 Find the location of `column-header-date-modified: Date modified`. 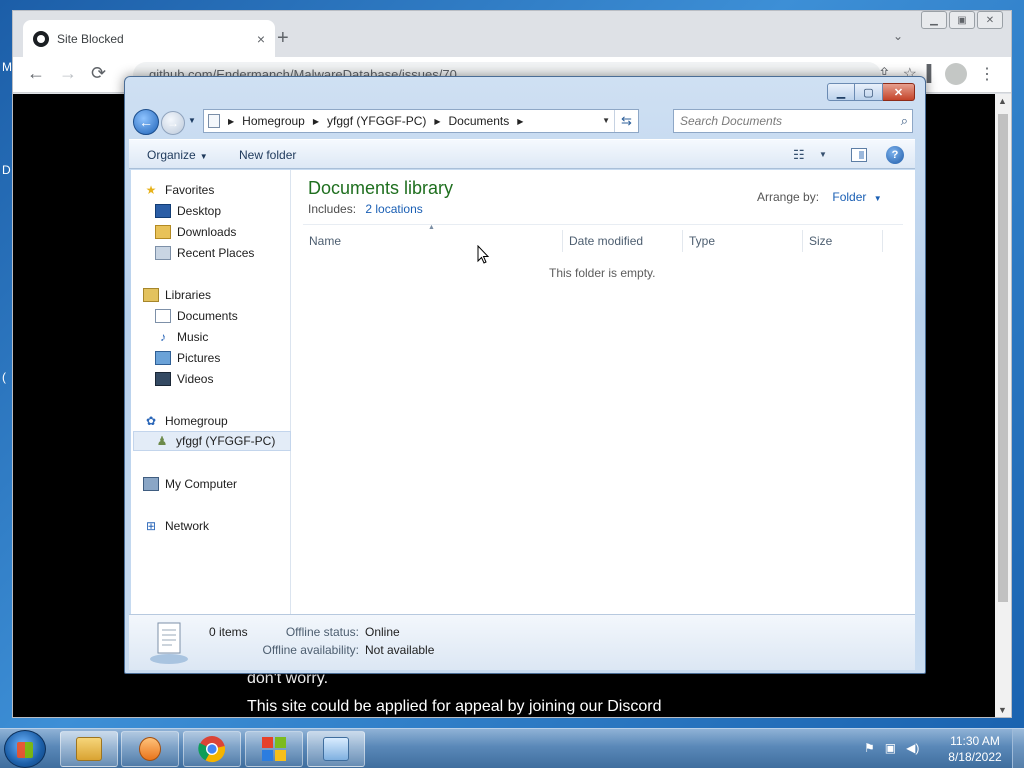

column-header-date-modified: Date modified is located at coordinates (623, 241).